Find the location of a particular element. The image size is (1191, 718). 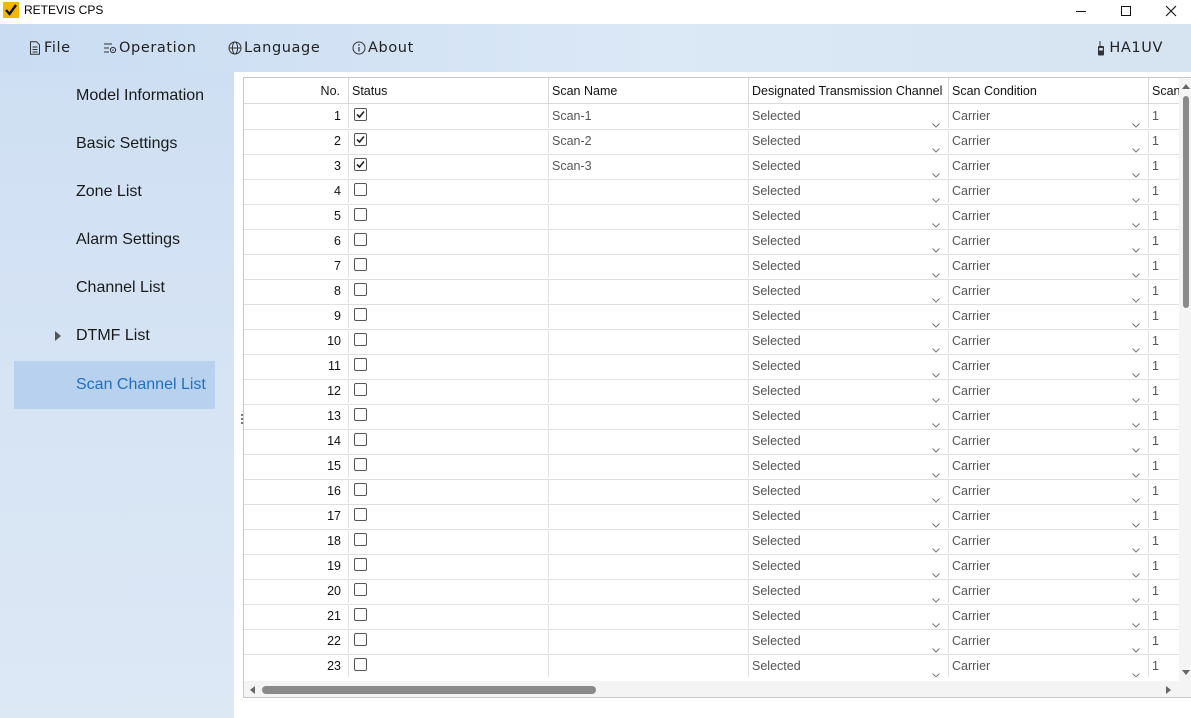

table-row: 17 Selected Carrier 1 is located at coordinates (711, 517).